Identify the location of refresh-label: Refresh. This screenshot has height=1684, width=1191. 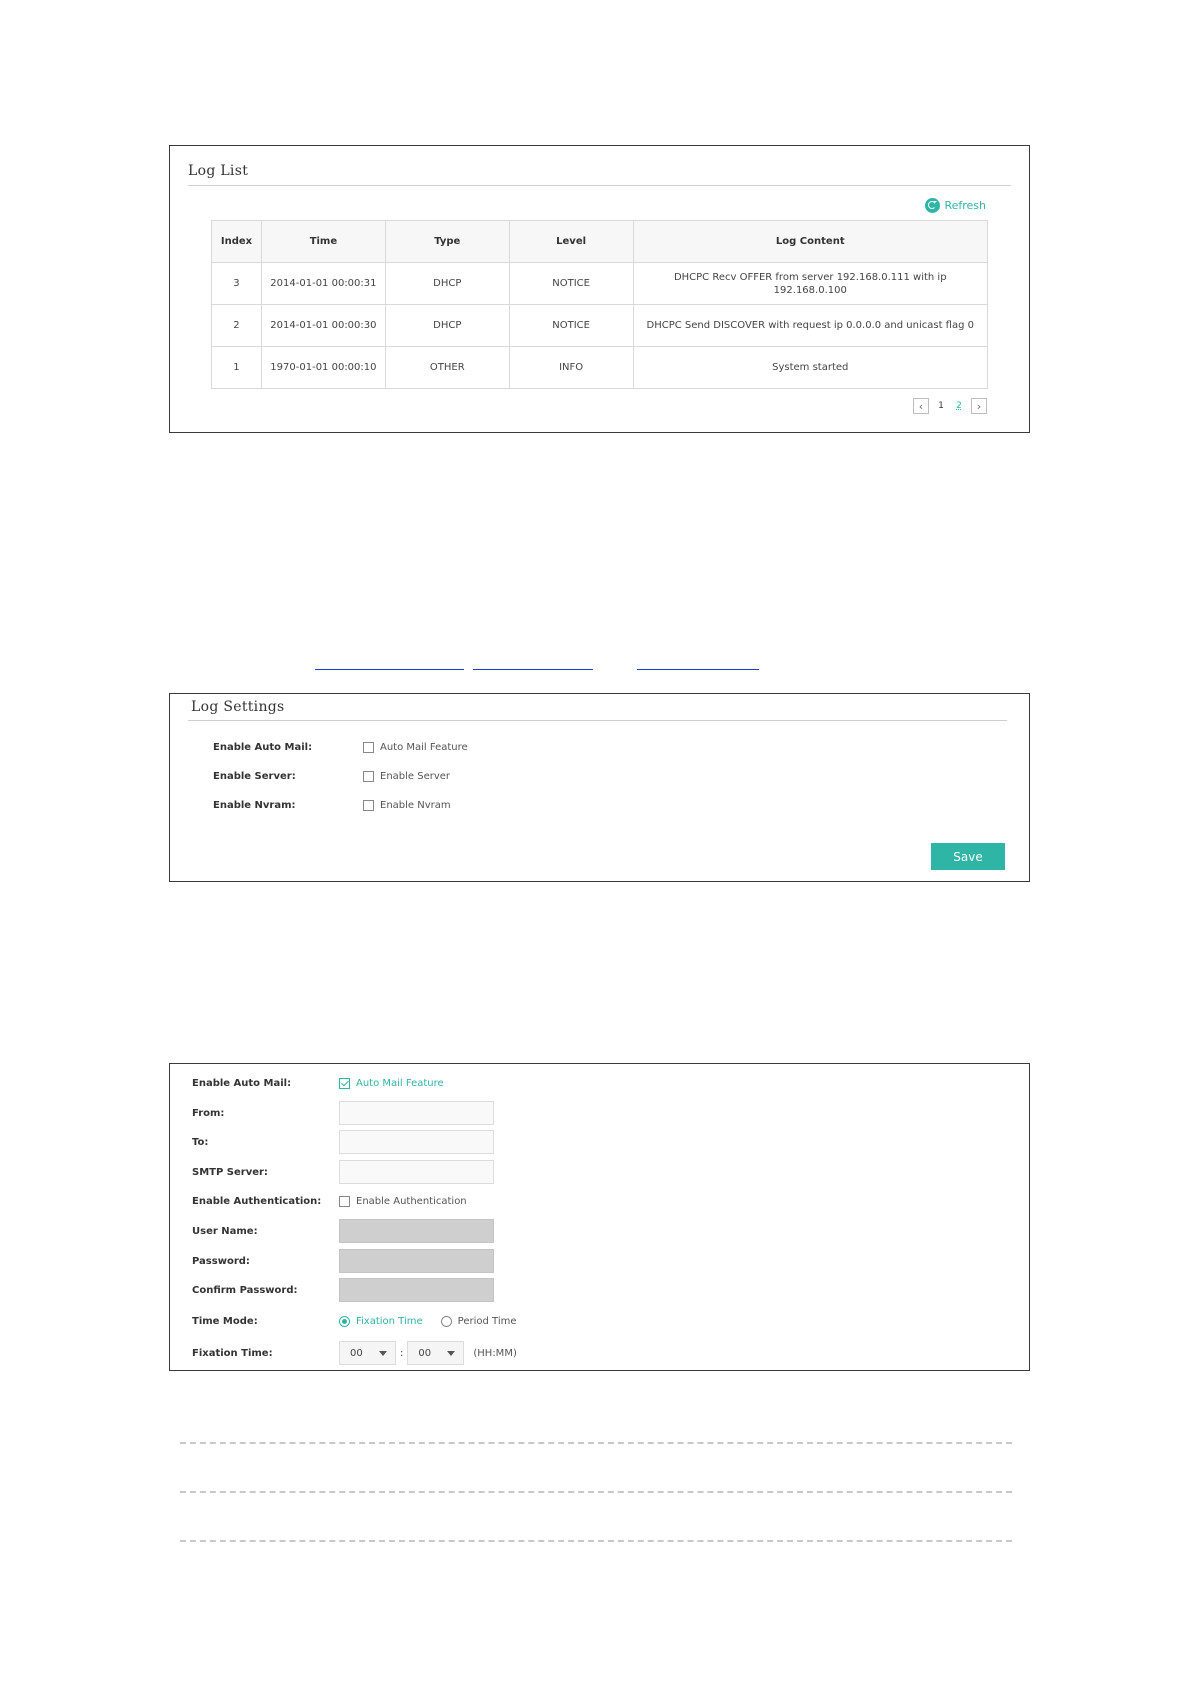
(965, 205).